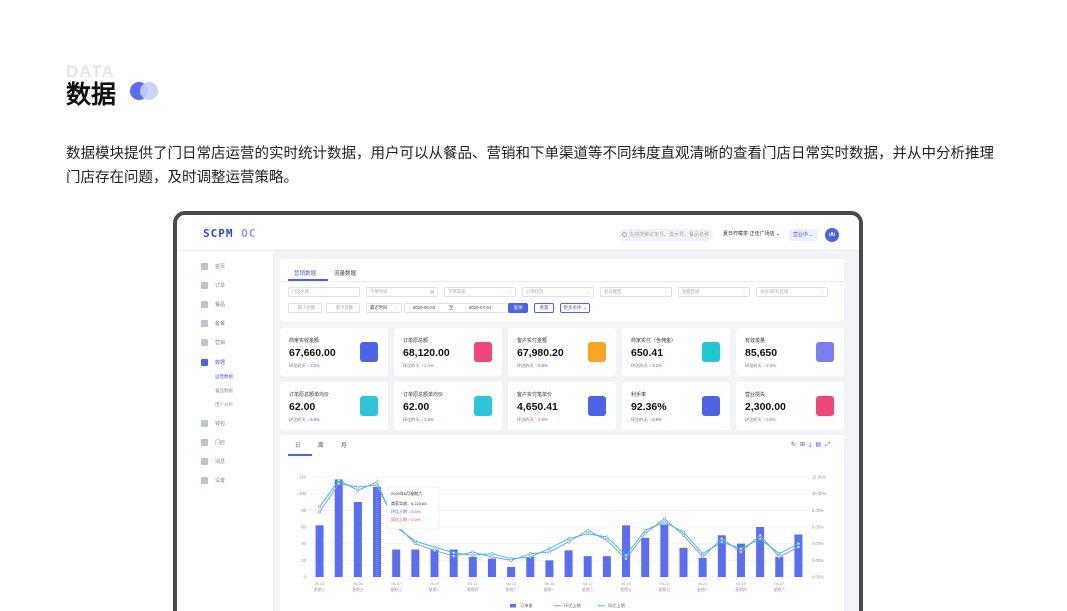 The image size is (1067, 611). I want to click on stat-compare: 环比昨天 ↓ 5.8%, so click(646, 420).